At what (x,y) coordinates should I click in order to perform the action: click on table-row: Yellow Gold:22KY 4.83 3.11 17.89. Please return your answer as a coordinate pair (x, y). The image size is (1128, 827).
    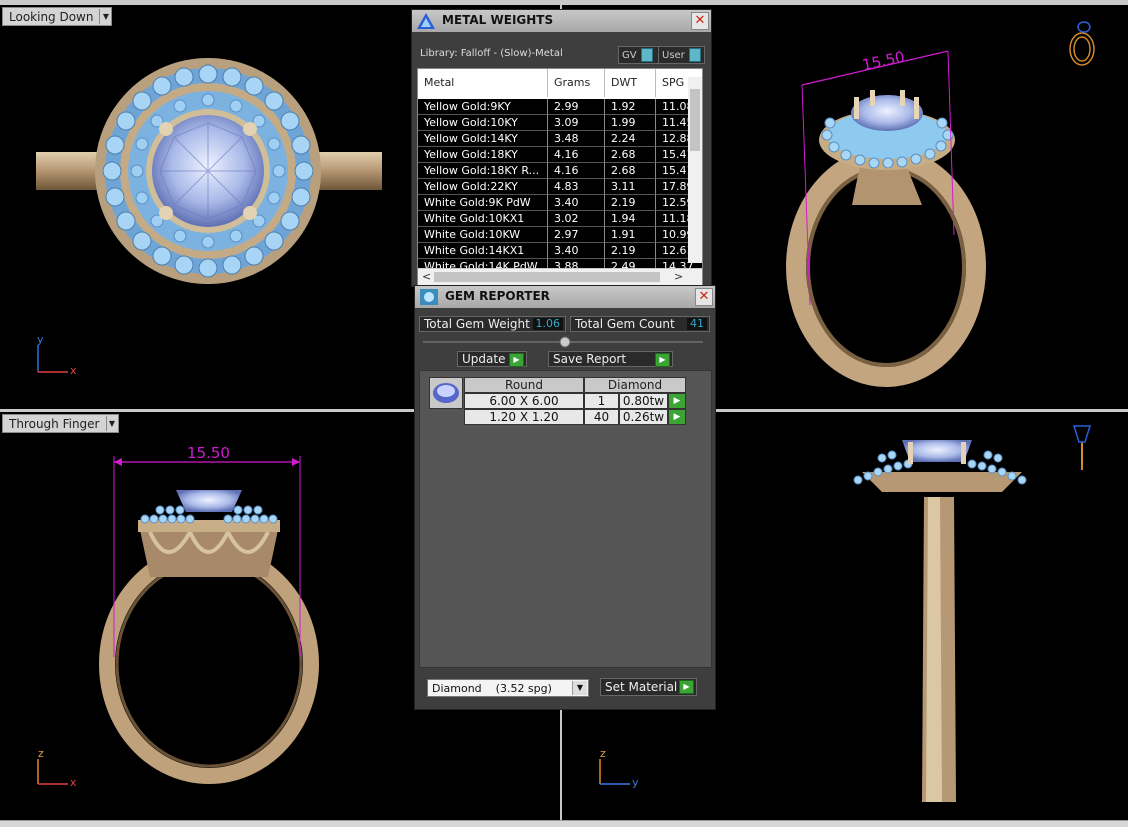
    Looking at the image, I should click on (560, 187).